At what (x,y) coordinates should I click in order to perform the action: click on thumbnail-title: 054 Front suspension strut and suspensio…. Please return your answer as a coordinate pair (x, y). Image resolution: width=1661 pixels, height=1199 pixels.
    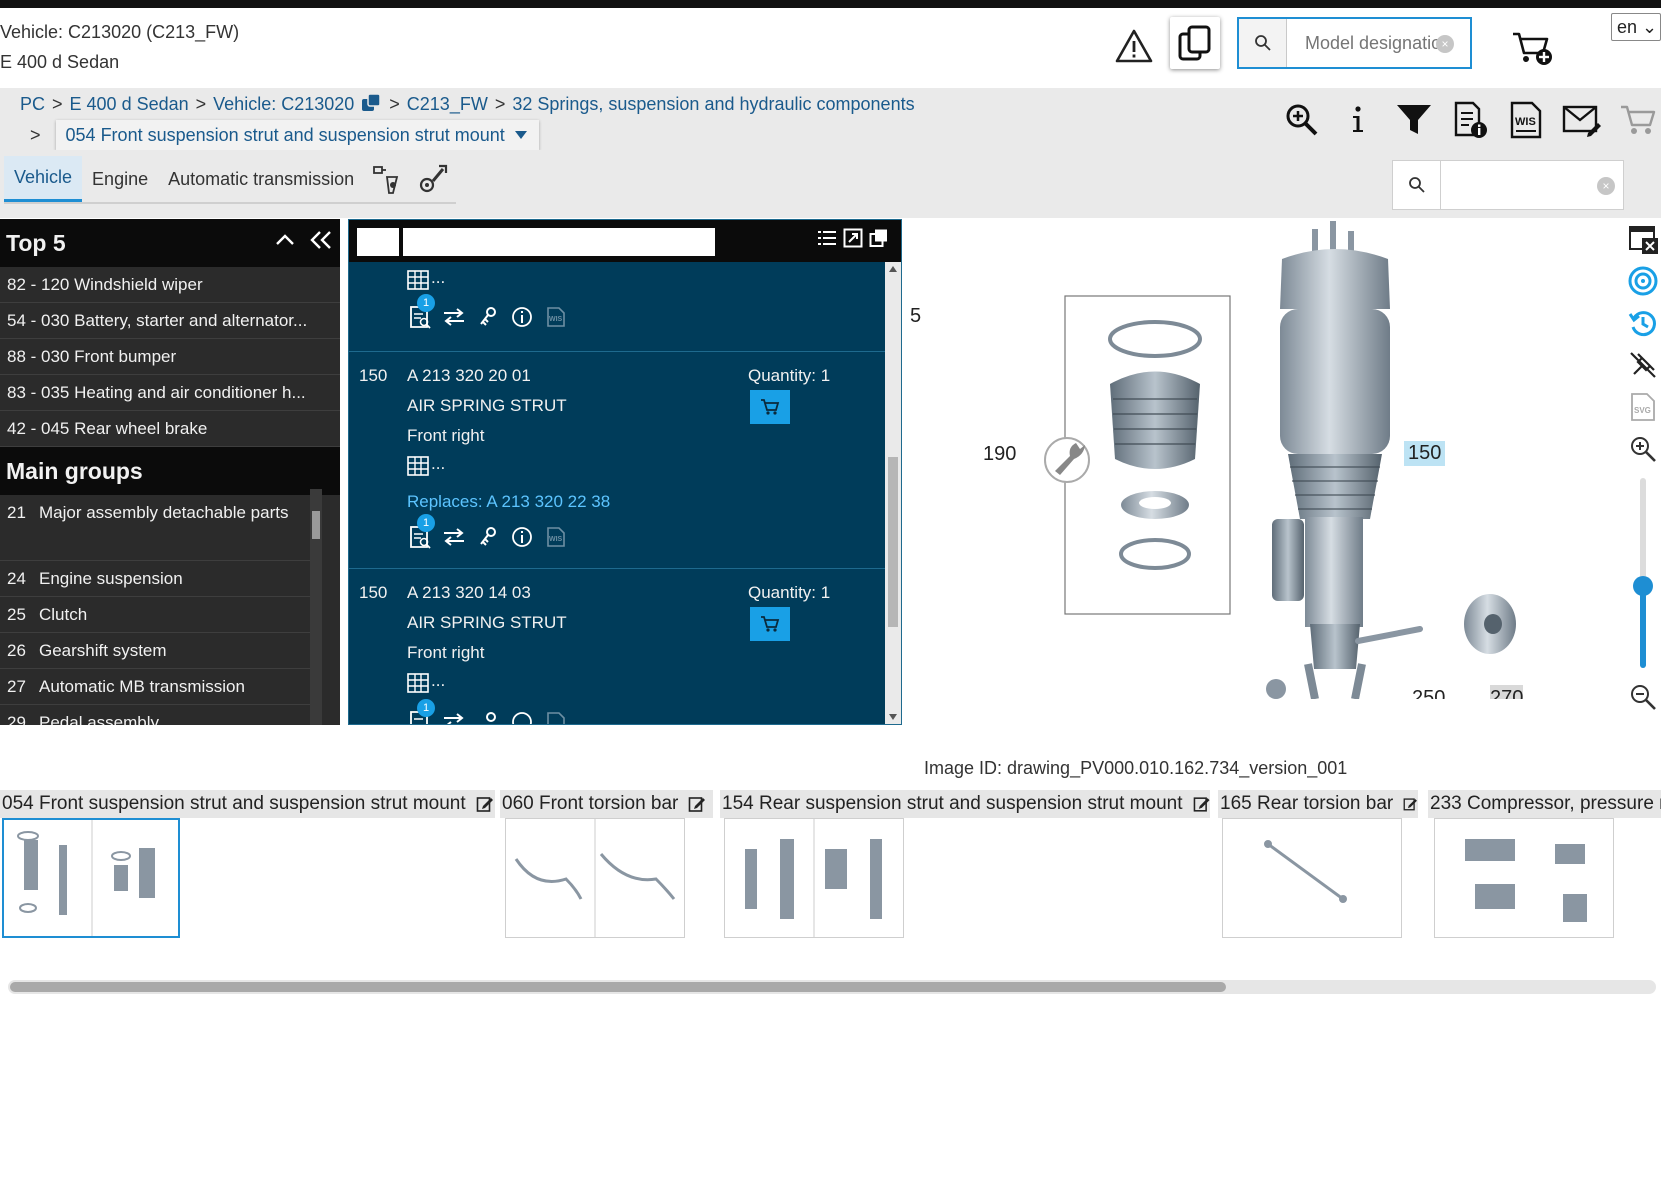
    Looking at the image, I should click on (247, 804).